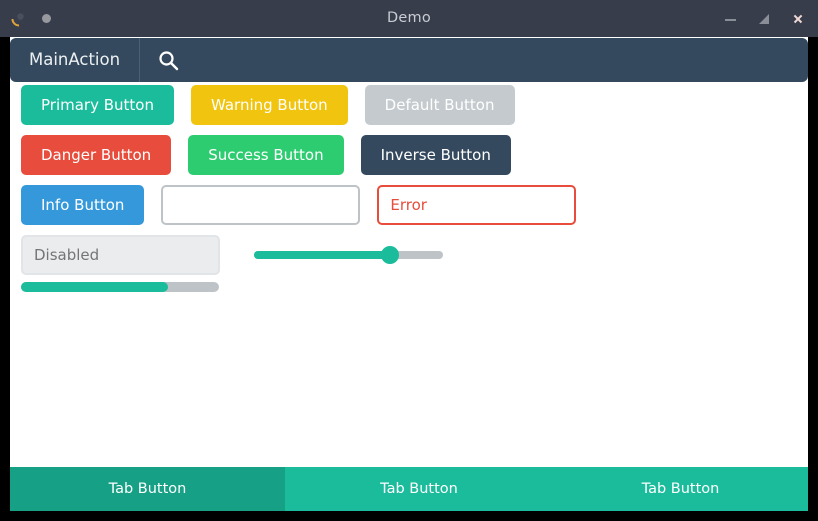  Describe the element at coordinates (46, 18) in the screenshot. I see `status-dot-icon` at that location.